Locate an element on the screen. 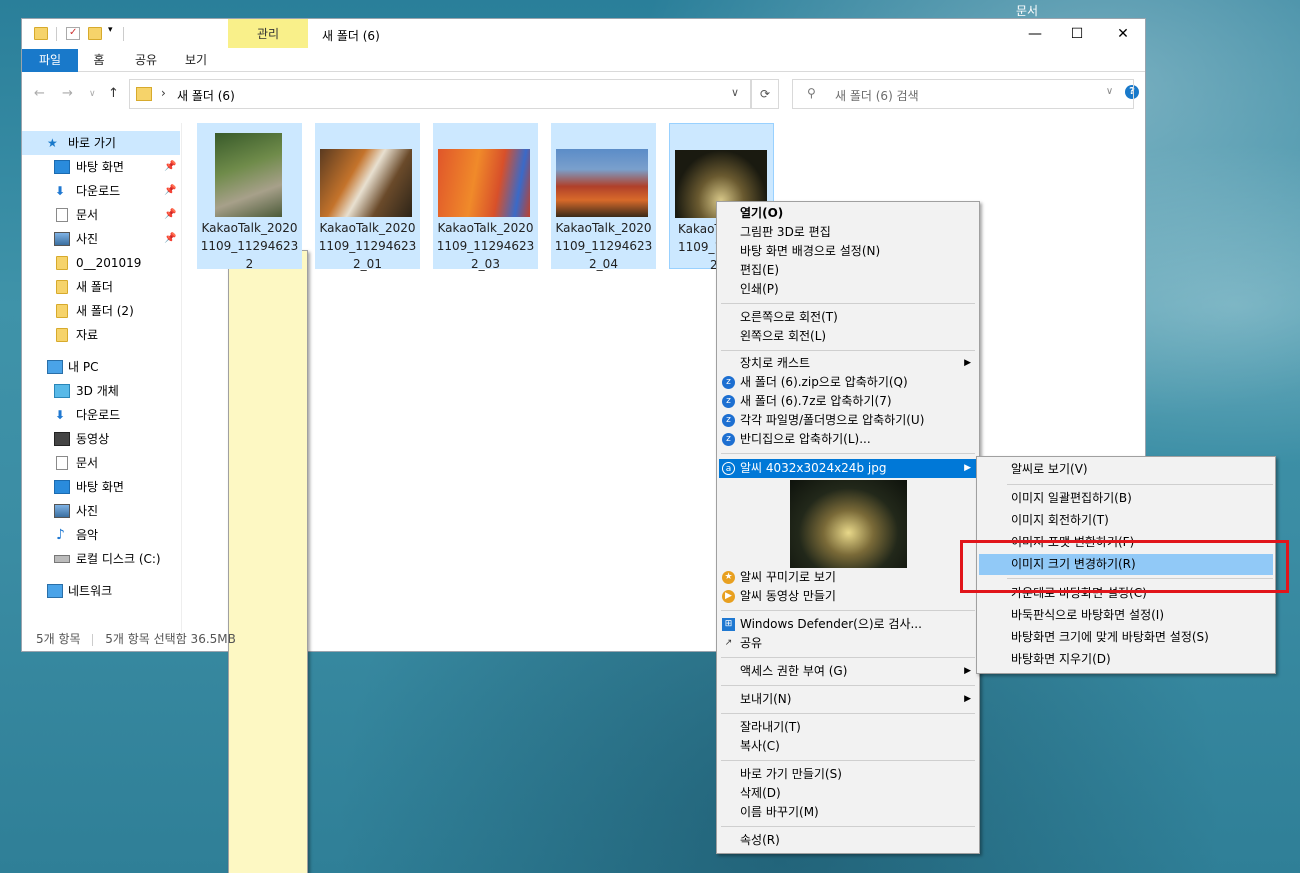 Image resolution: width=1300 pixels, height=873 pixels. sidebar-item-downloads: ⬇ 다운로드 is located at coordinates (101, 415).